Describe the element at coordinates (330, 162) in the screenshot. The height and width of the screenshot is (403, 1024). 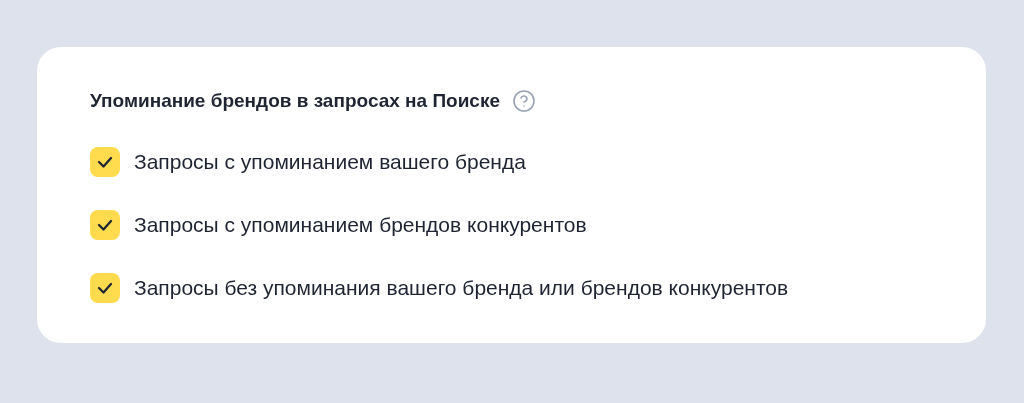
I see `checkbox-label: Запросы с упоминанием вашего бренда` at that location.